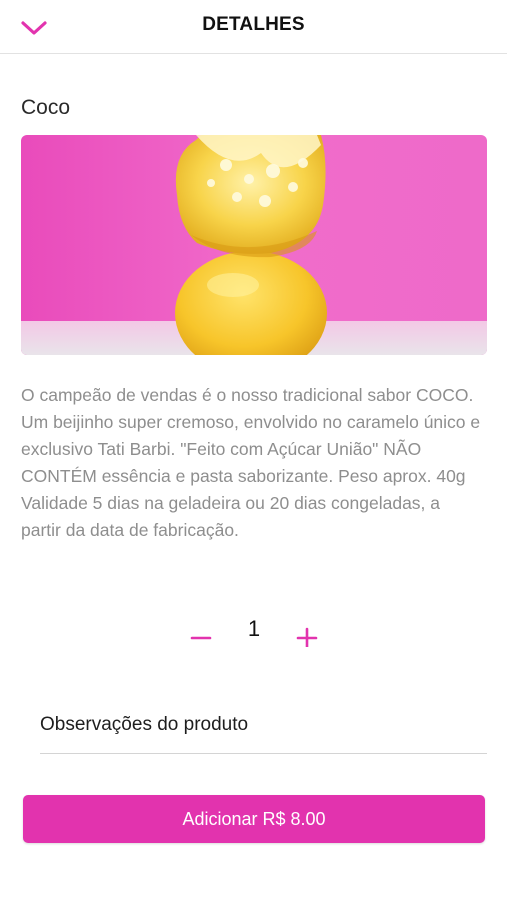 Image resolution: width=507 pixels, height=900 pixels. I want to click on decrease-quantity-button, so click(201, 636).